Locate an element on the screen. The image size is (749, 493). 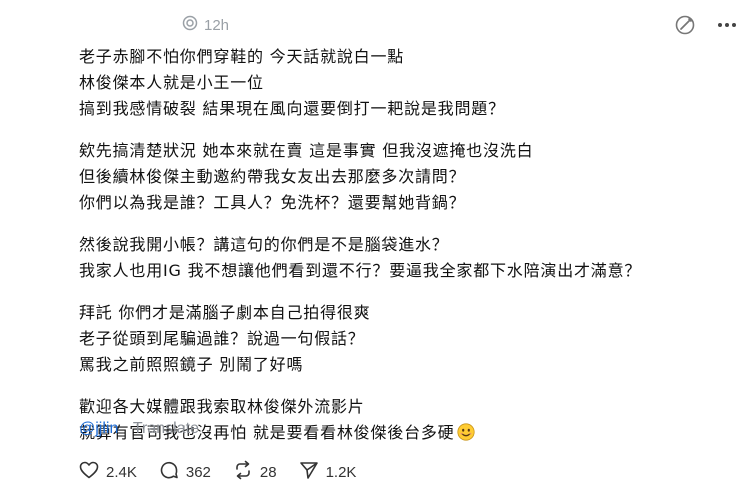
post-meta: 12h is located at coordinates (205, 25).